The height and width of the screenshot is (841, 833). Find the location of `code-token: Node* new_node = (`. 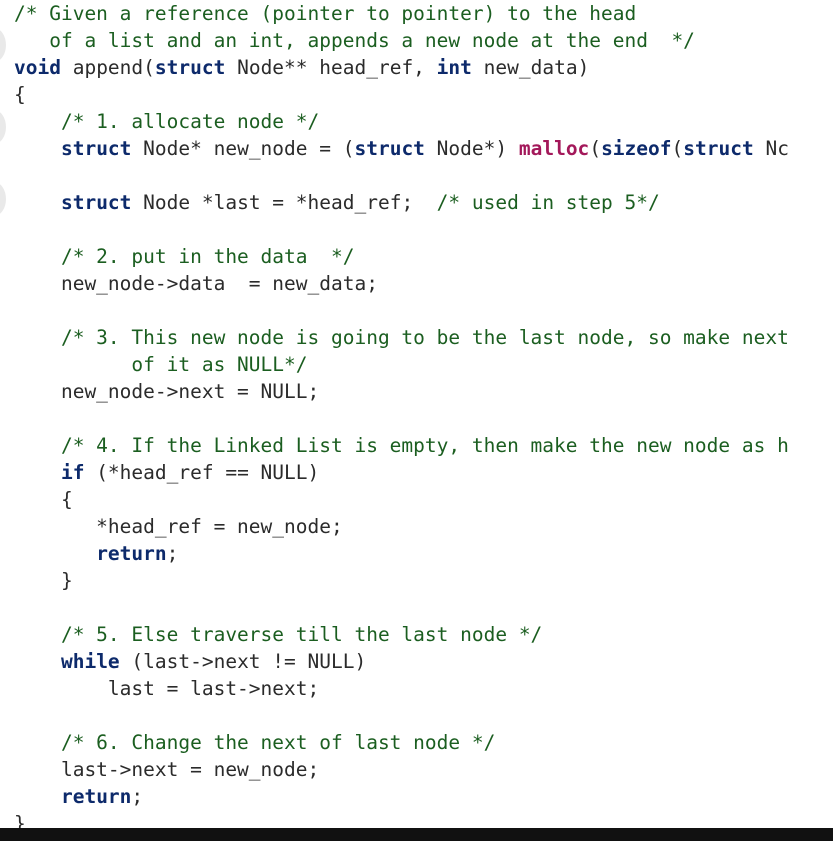

code-token: Node* new_node = ( is located at coordinates (243, 148).